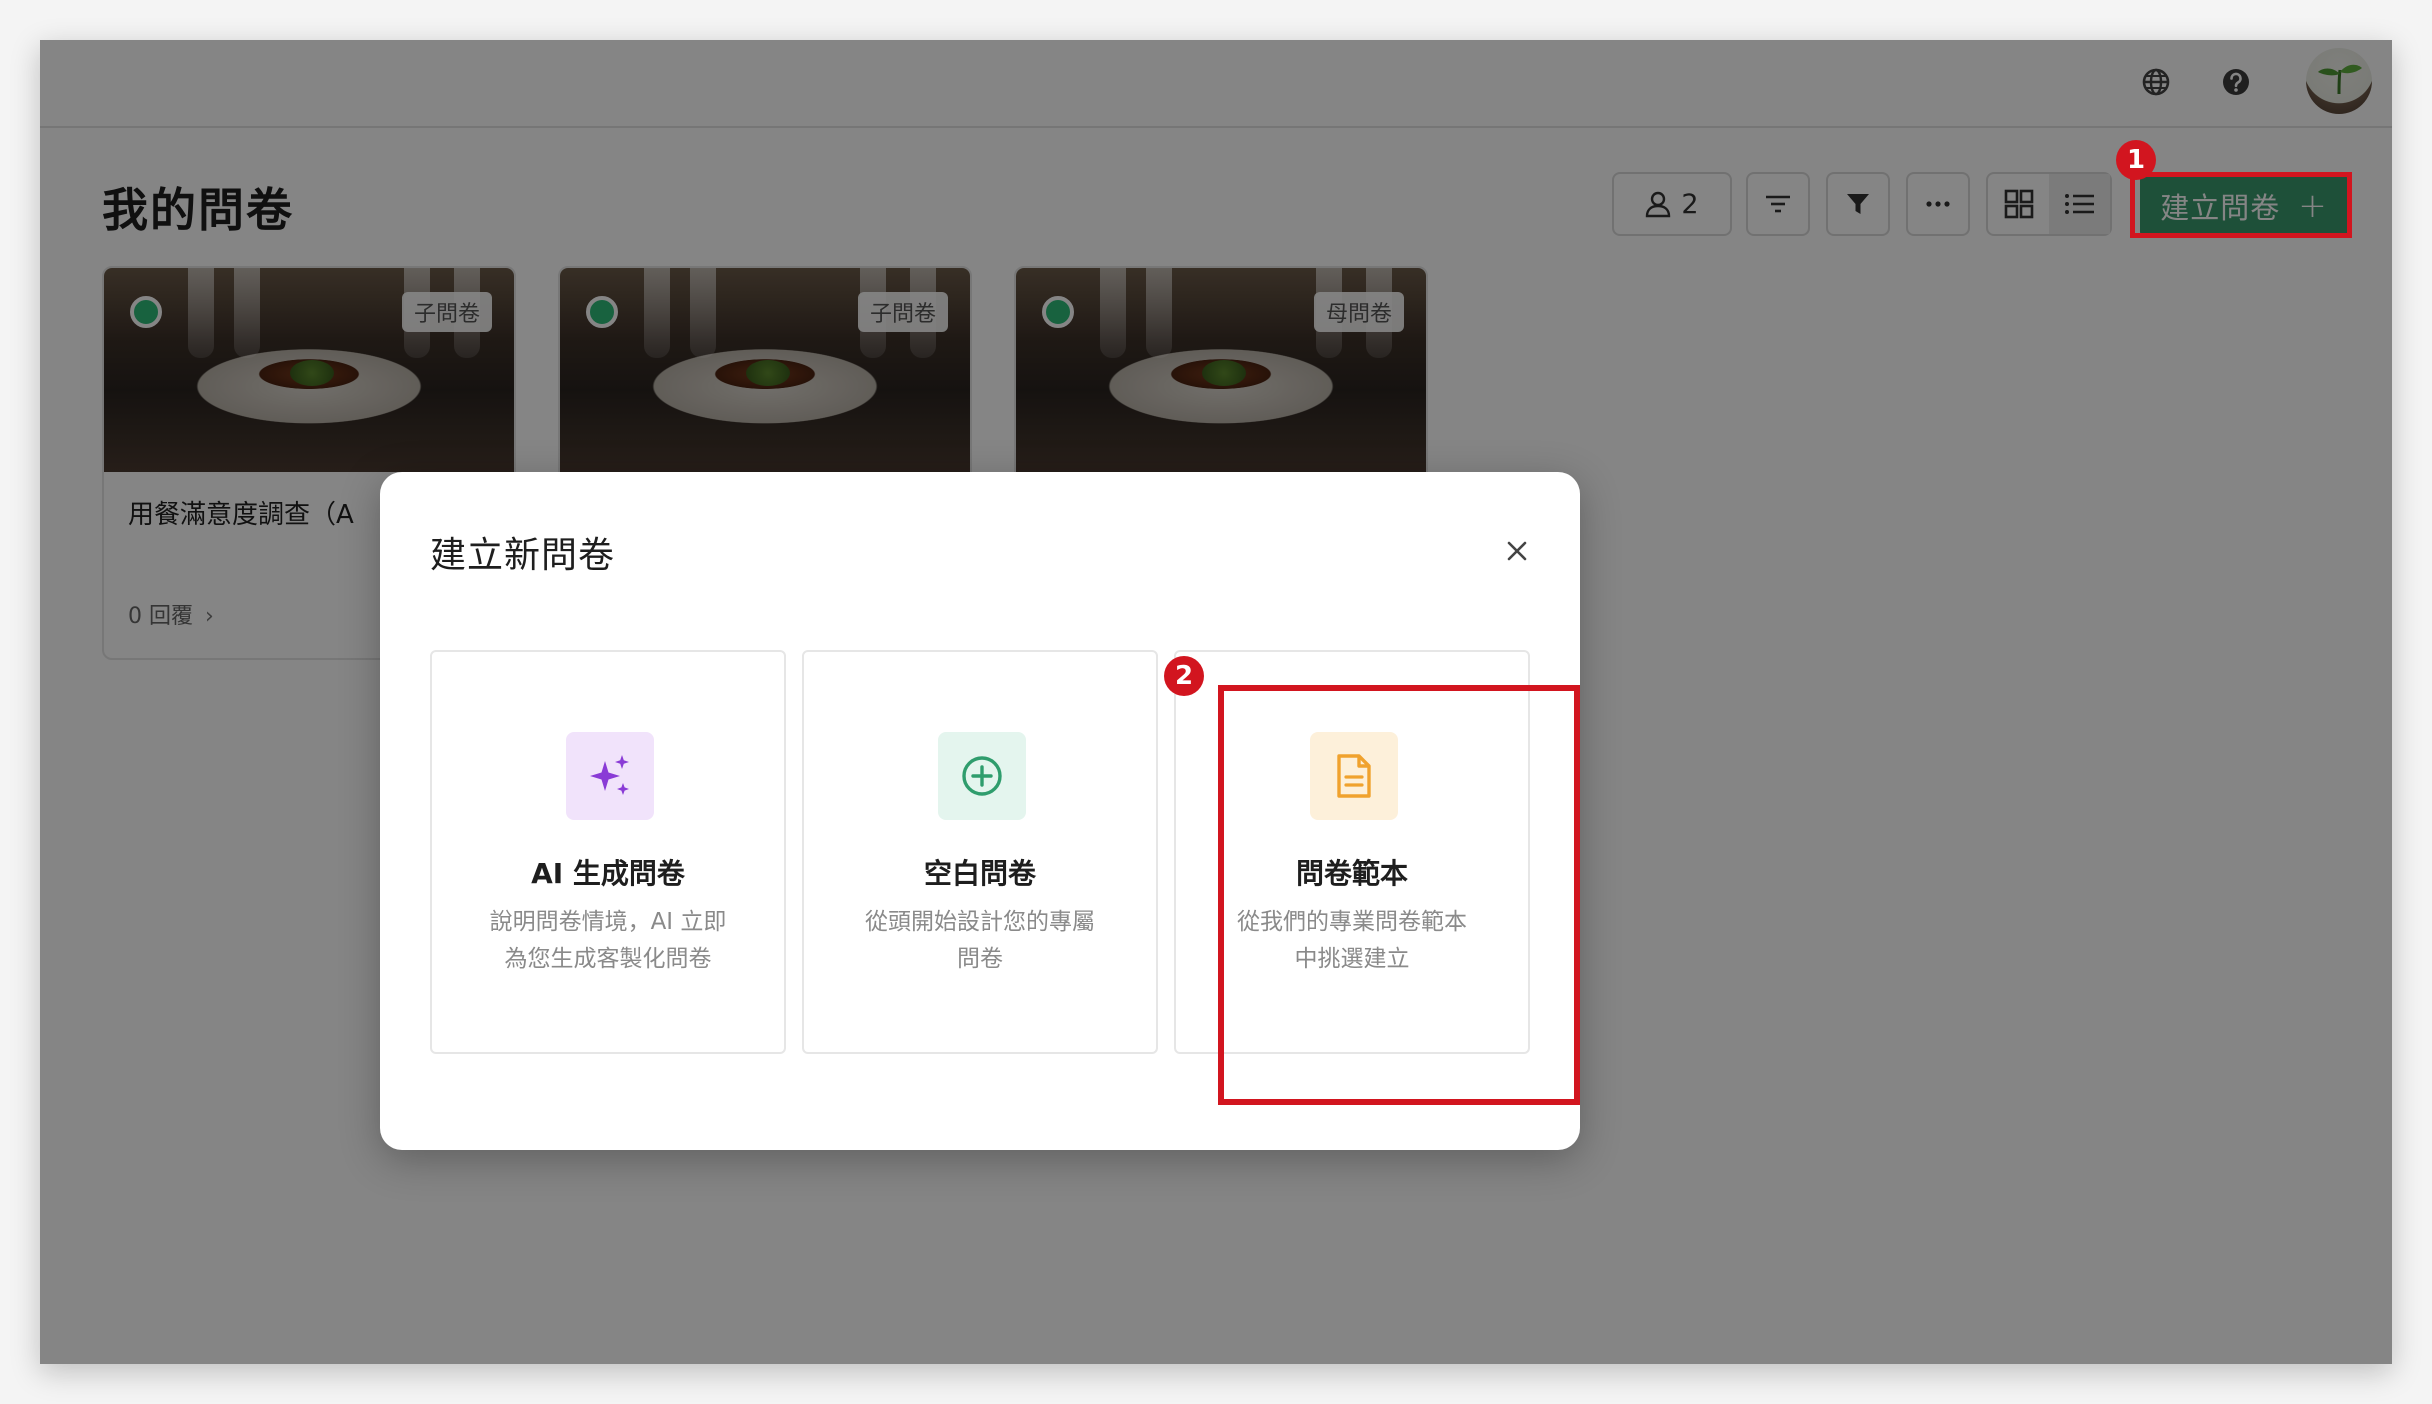  Describe the element at coordinates (523, 555) in the screenshot. I see `dialog-title: 建立新問卷` at that location.